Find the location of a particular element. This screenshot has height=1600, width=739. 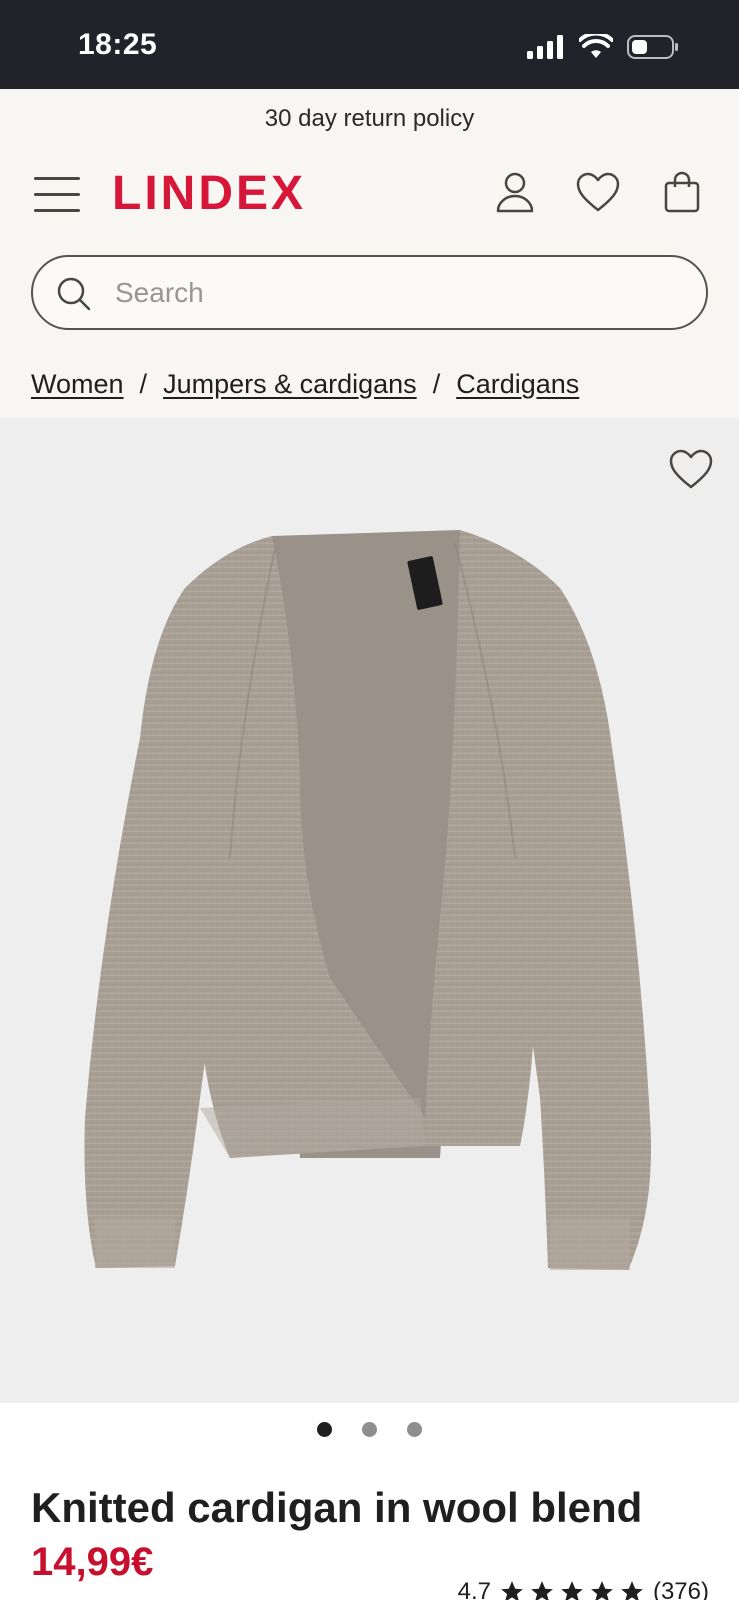

search-icon is located at coordinates (74, 294).